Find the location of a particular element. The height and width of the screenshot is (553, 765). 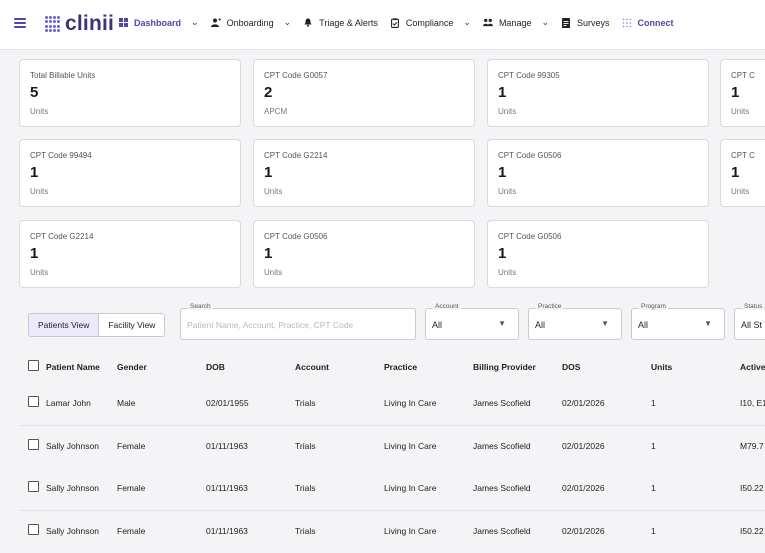

summary-card: CPT Cod 1 Units is located at coordinates (742, 93).